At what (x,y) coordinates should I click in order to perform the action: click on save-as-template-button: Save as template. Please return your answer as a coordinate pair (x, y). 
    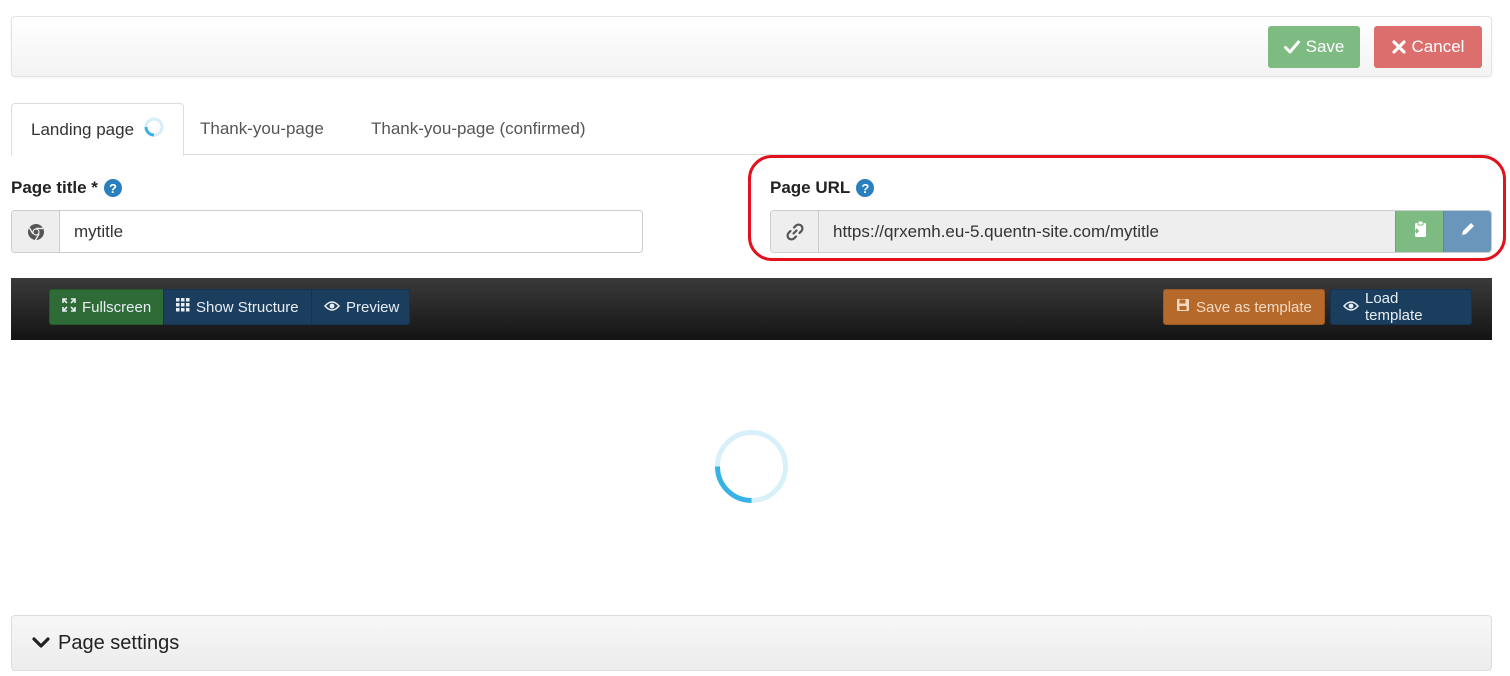
    Looking at the image, I should click on (1244, 307).